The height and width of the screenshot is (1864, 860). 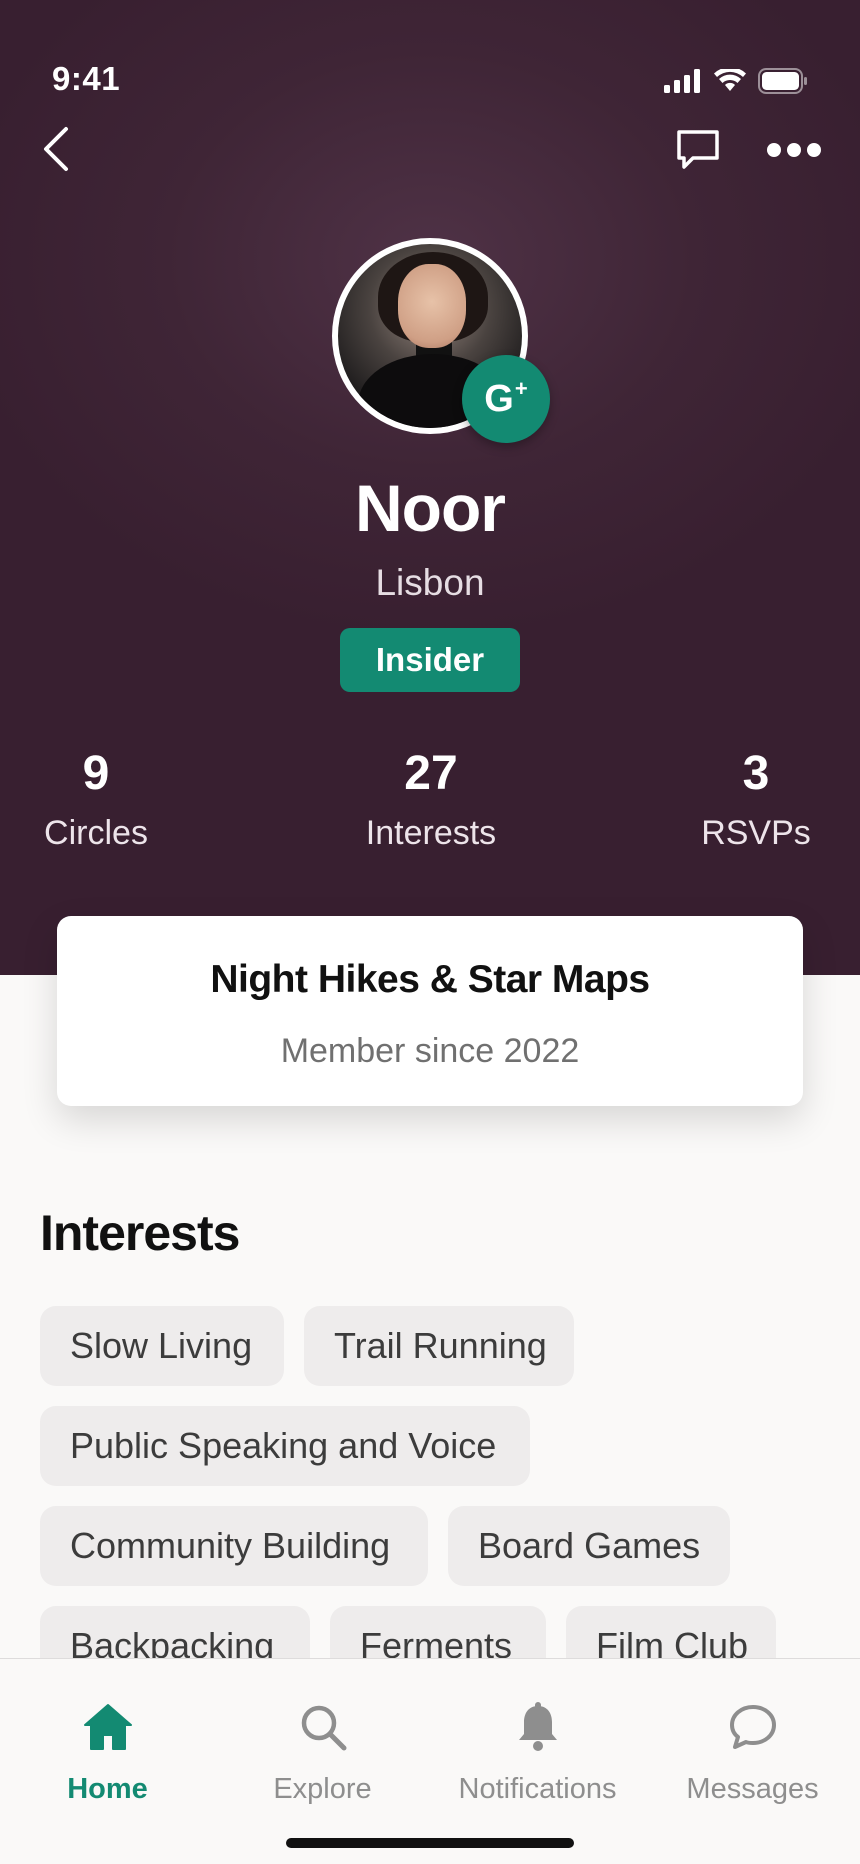 I want to click on more-horizontal-icon, so click(x=794, y=150).